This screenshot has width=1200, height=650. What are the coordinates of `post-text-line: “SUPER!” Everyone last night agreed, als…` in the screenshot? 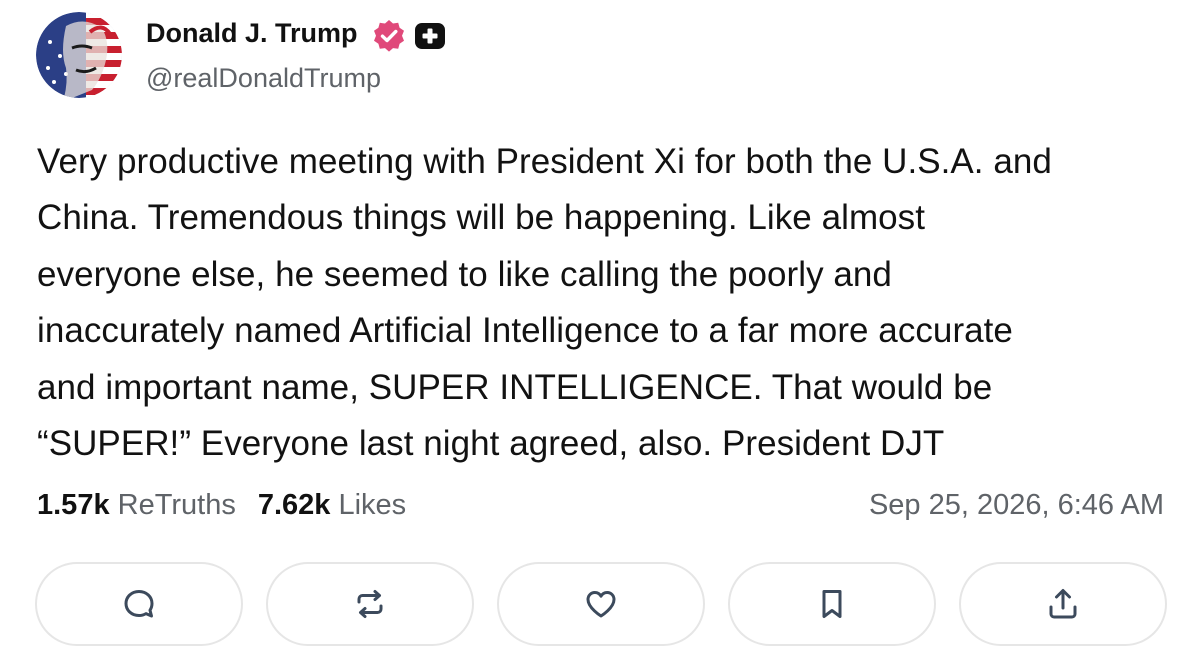 It's located at (491, 444).